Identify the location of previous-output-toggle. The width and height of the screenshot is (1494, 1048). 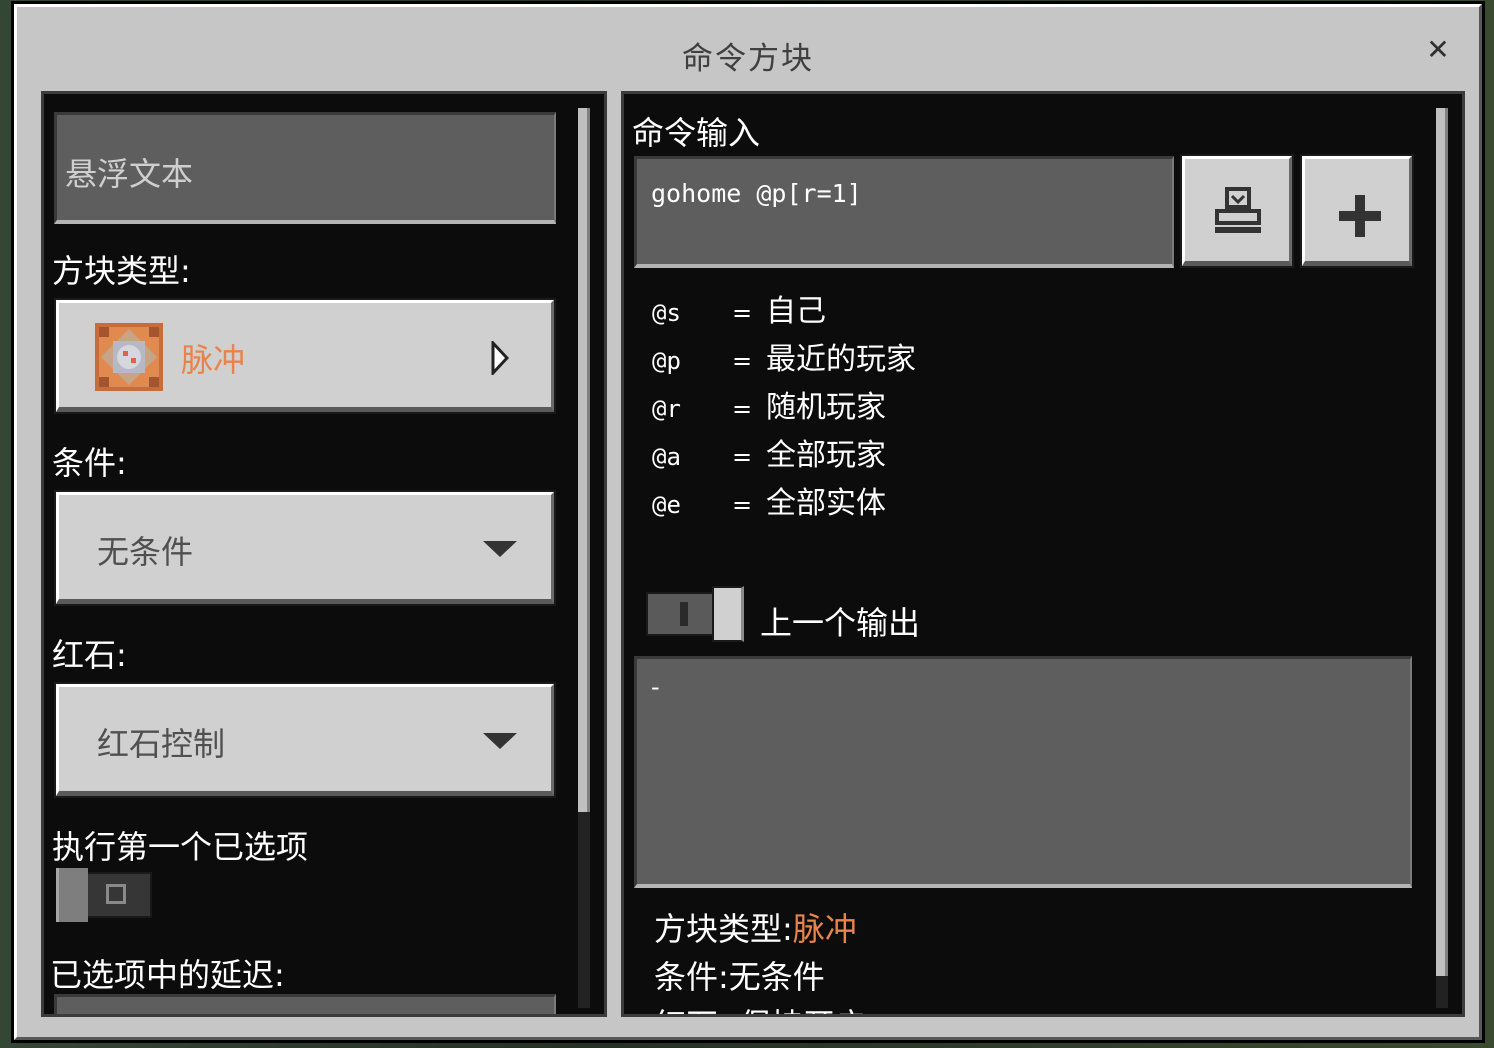
(696, 614).